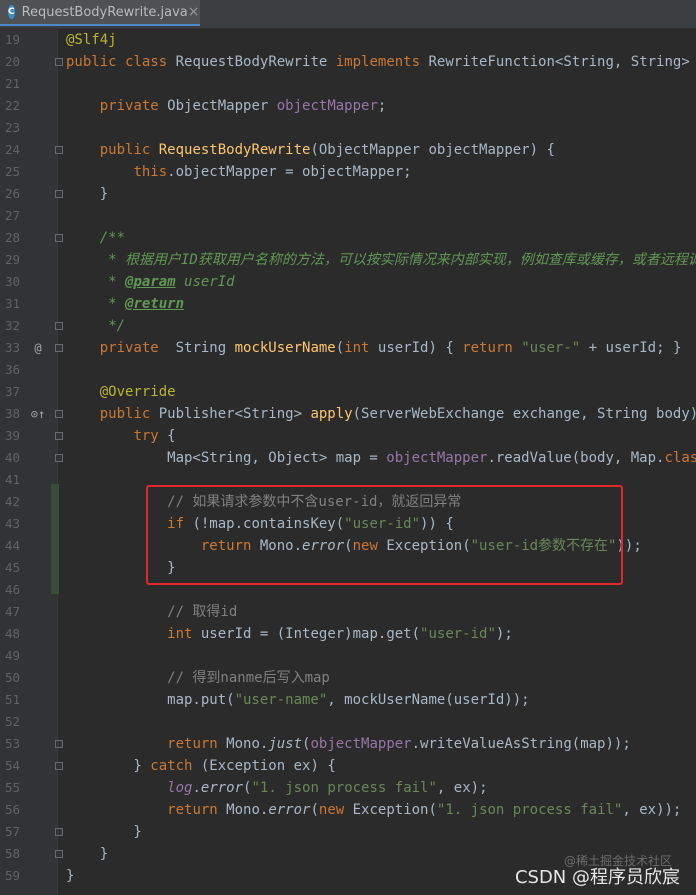  What do you see at coordinates (10, 238) in the screenshot?
I see `line-number: 28` at bounding box center [10, 238].